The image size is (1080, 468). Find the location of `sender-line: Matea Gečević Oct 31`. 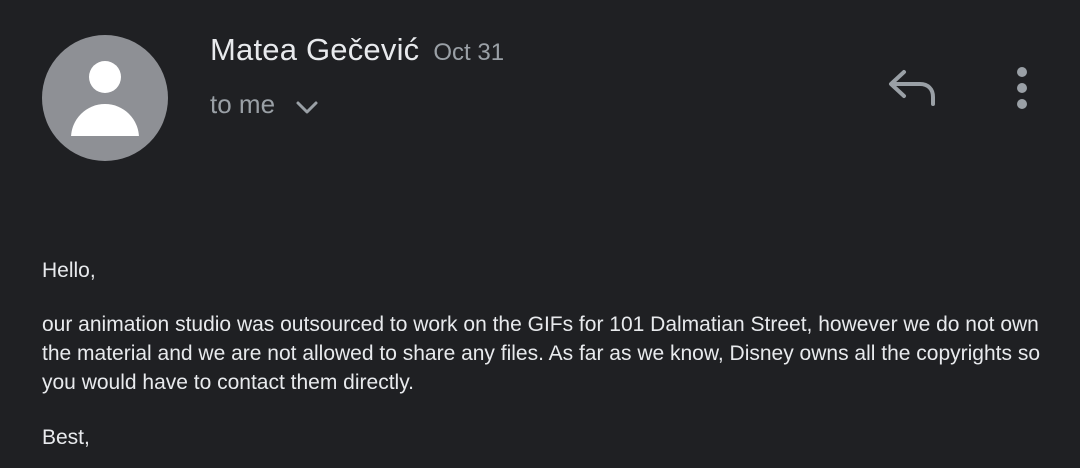

sender-line: Matea Gečević Oct 31 is located at coordinates (357, 50).